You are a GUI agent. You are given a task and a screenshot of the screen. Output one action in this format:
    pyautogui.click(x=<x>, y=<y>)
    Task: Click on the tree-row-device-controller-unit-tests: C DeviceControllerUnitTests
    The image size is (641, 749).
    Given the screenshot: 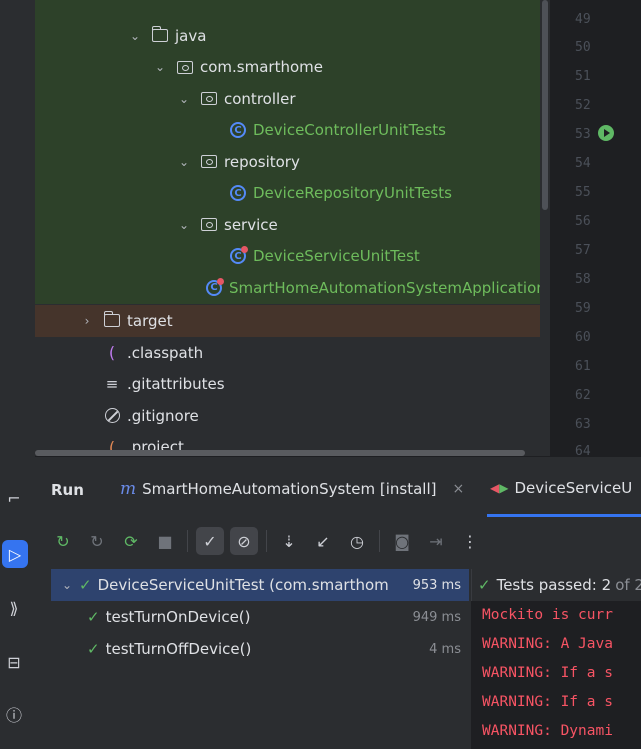 What is the action you would take?
    pyautogui.click(x=292, y=130)
    